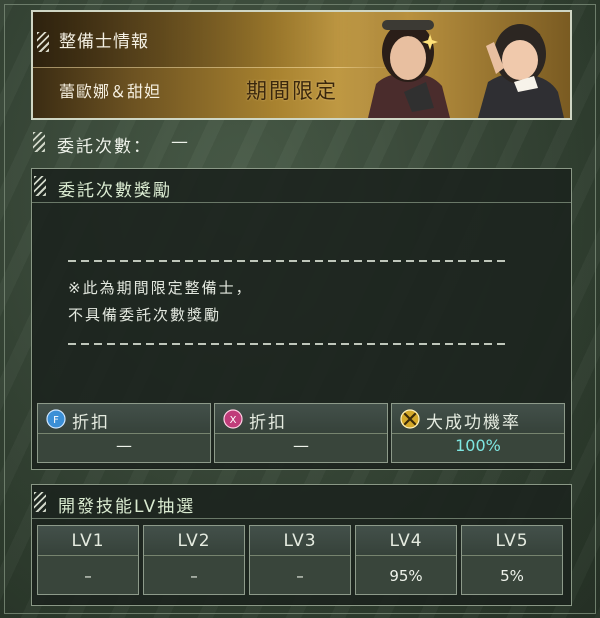 The width and height of the screenshot is (600, 618). Describe the element at coordinates (110, 91) in the screenshot. I see `mechanic-name: 蕾歐娜＆甜妲` at that location.